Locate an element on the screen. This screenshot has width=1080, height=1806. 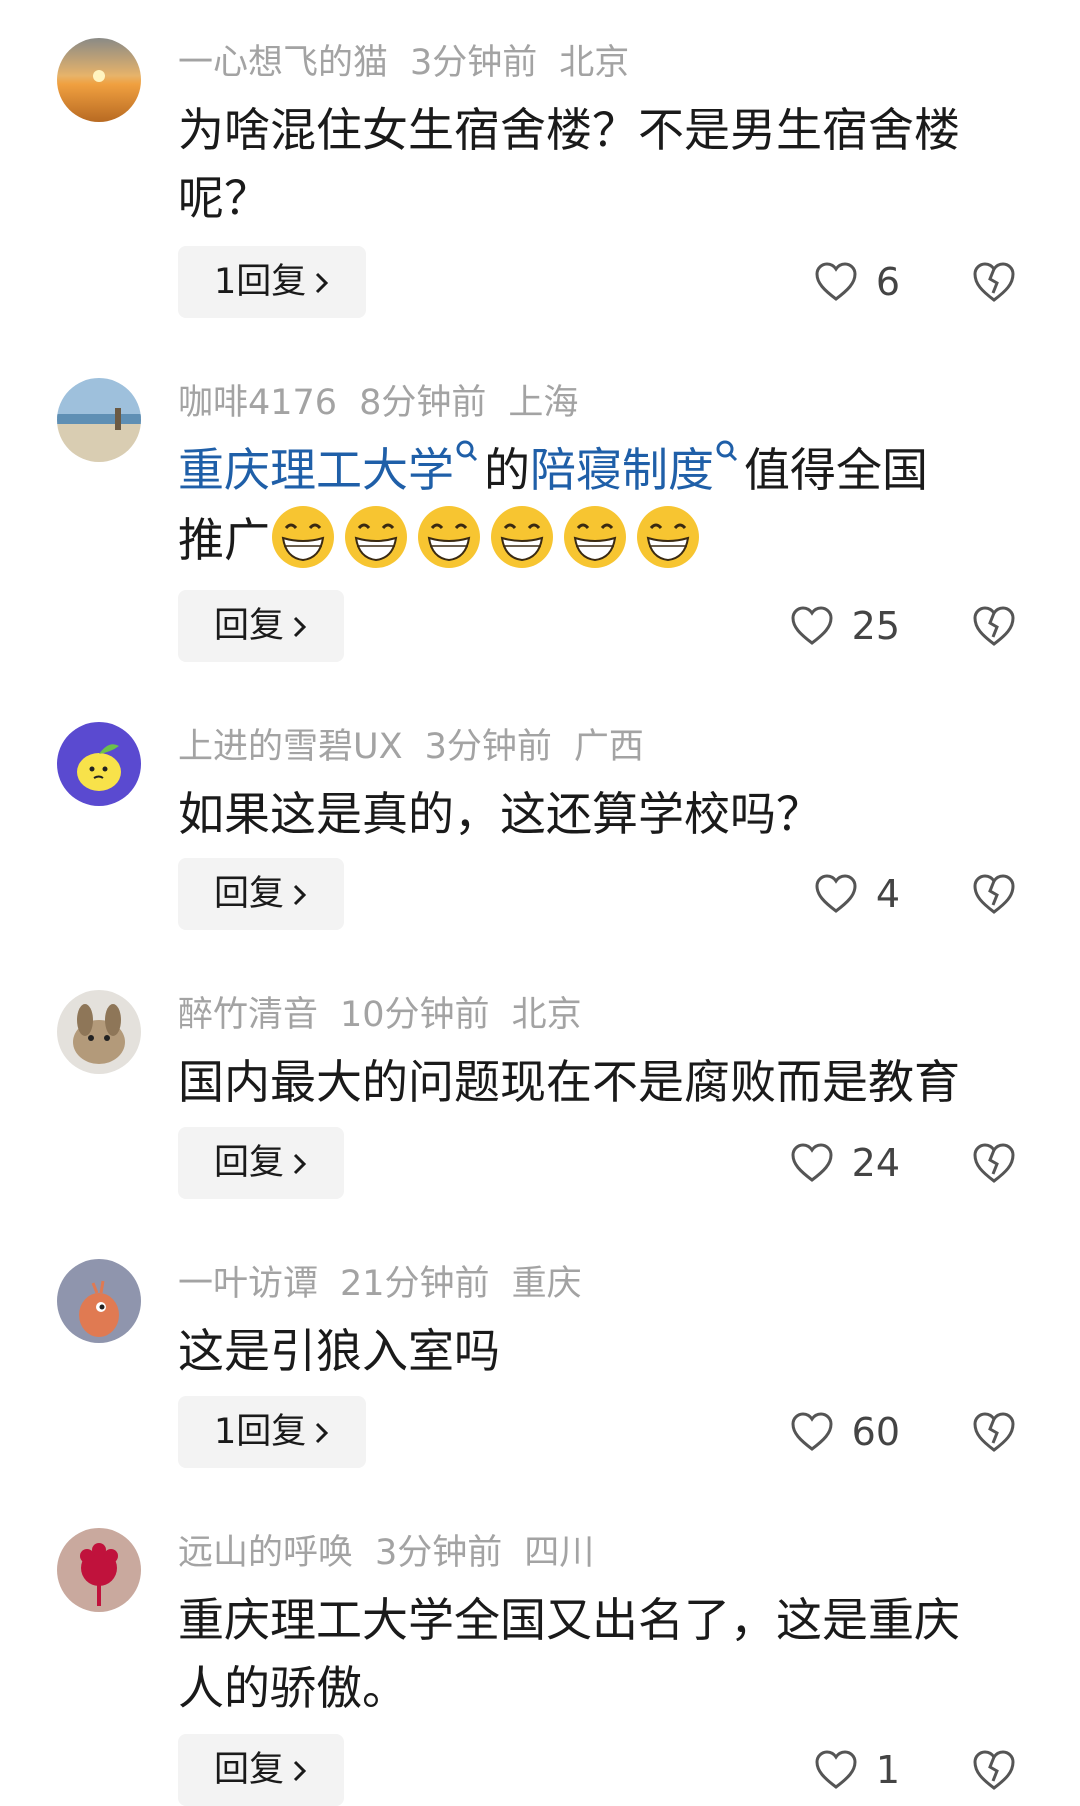
beach-avatar-icon is located at coordinates (99, 420).